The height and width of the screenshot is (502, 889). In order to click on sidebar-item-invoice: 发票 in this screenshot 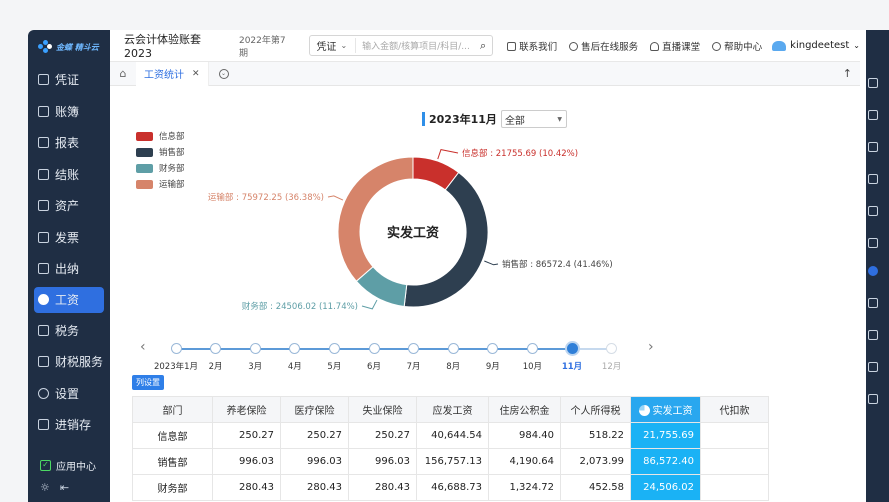, I will do `click(69, 238)`.